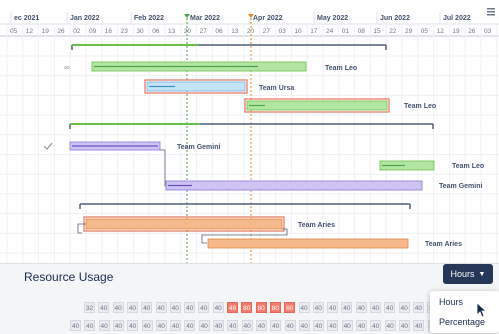 The image size is (499, 334). Describe the element at coordinates (443, 244) in the screenshot. I see `team-label-aries-2: Team Aries` at that location.